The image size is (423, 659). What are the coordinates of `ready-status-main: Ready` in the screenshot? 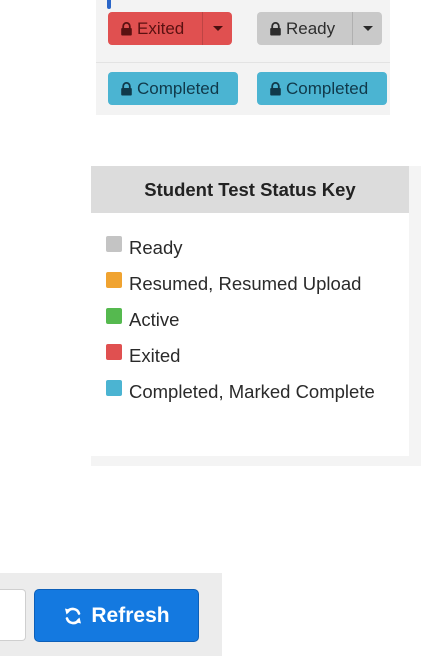 It's located at (304, 28).